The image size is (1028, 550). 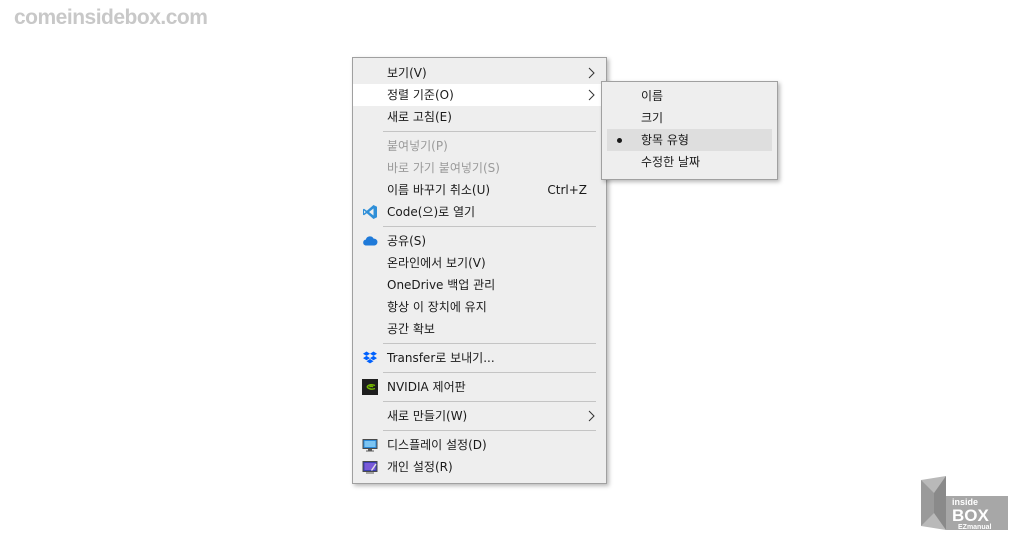 What do you see at coordinates (479, 329) in the screenshot?
I see `menu-item-free-space: 공간 확보` at bounding box center [479, 329].